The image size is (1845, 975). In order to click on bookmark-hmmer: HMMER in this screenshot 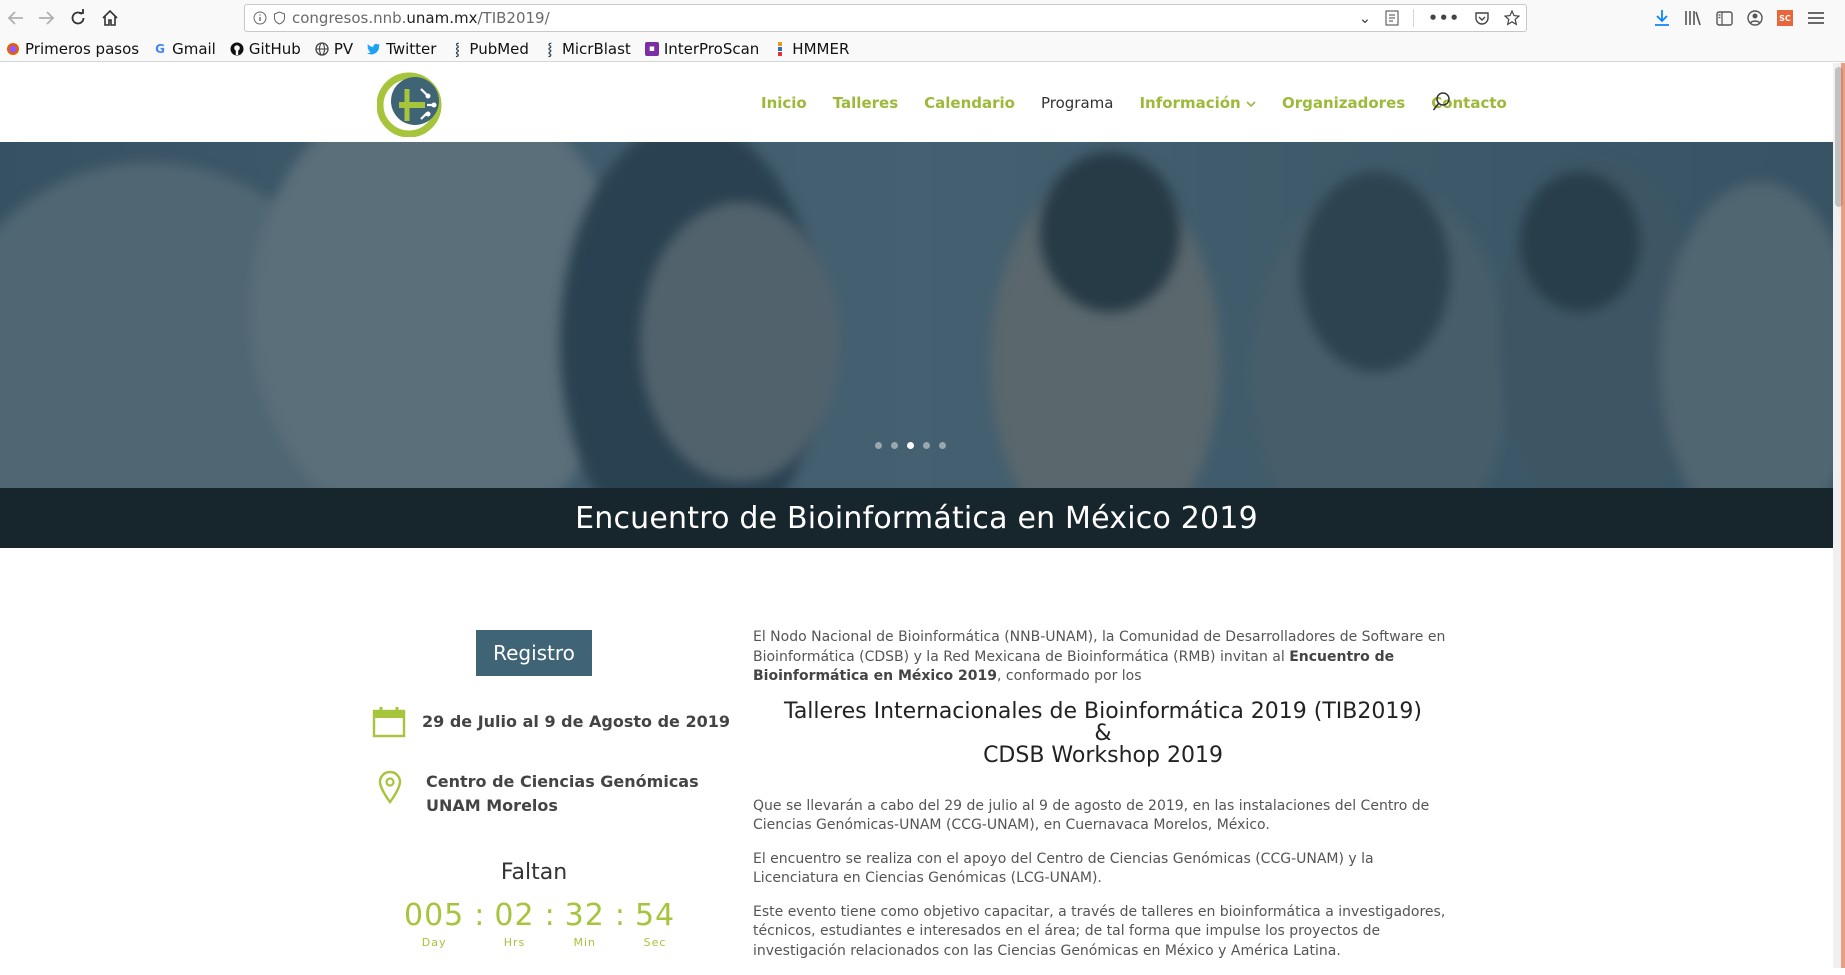, I will do `click(811, 49)`.